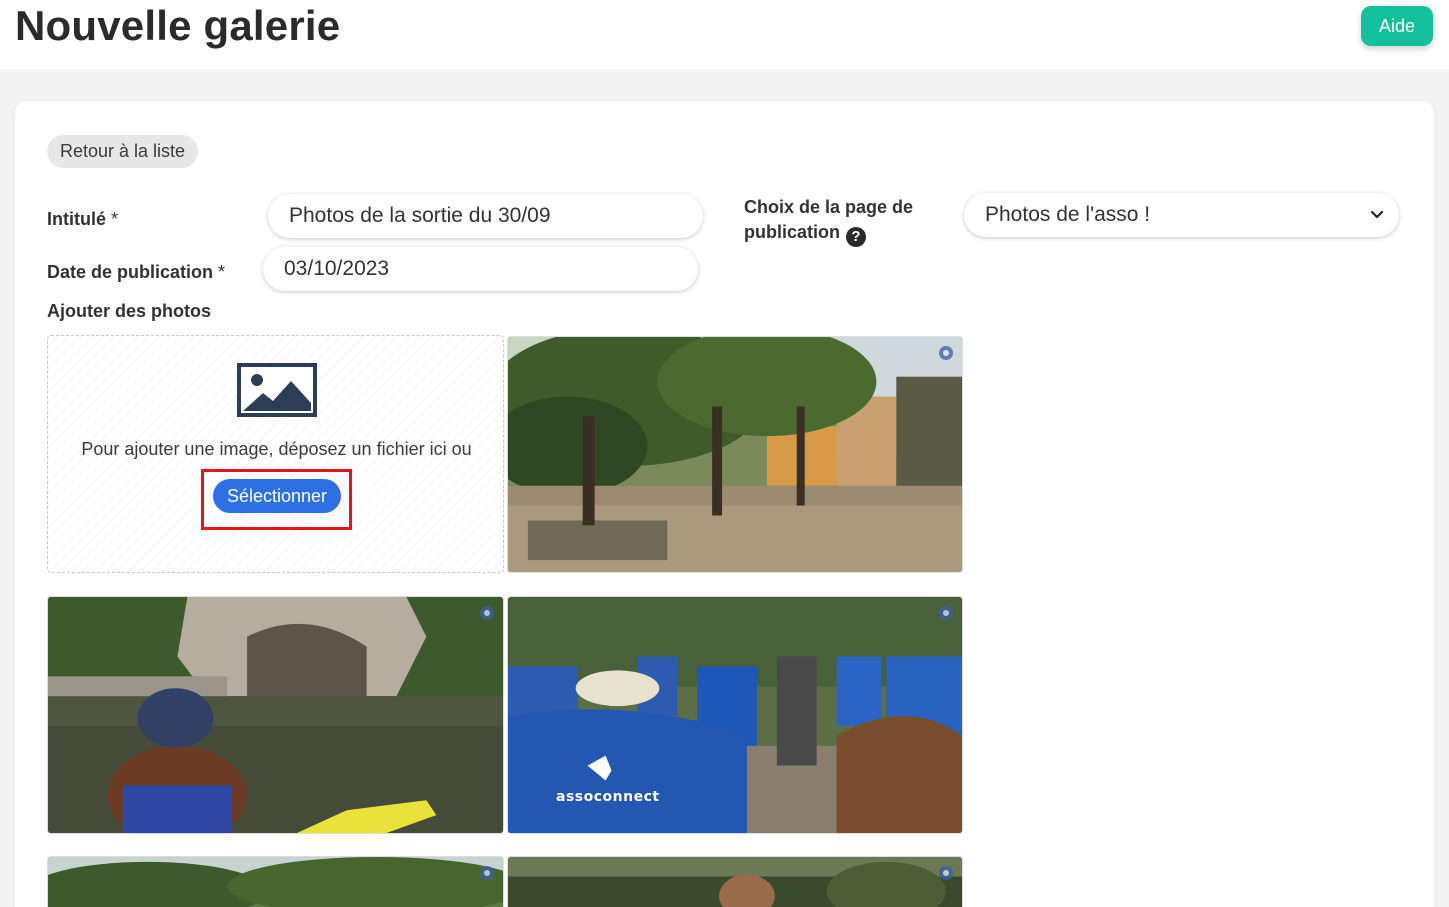  I want to click on trees-photo, so click(275, 882).